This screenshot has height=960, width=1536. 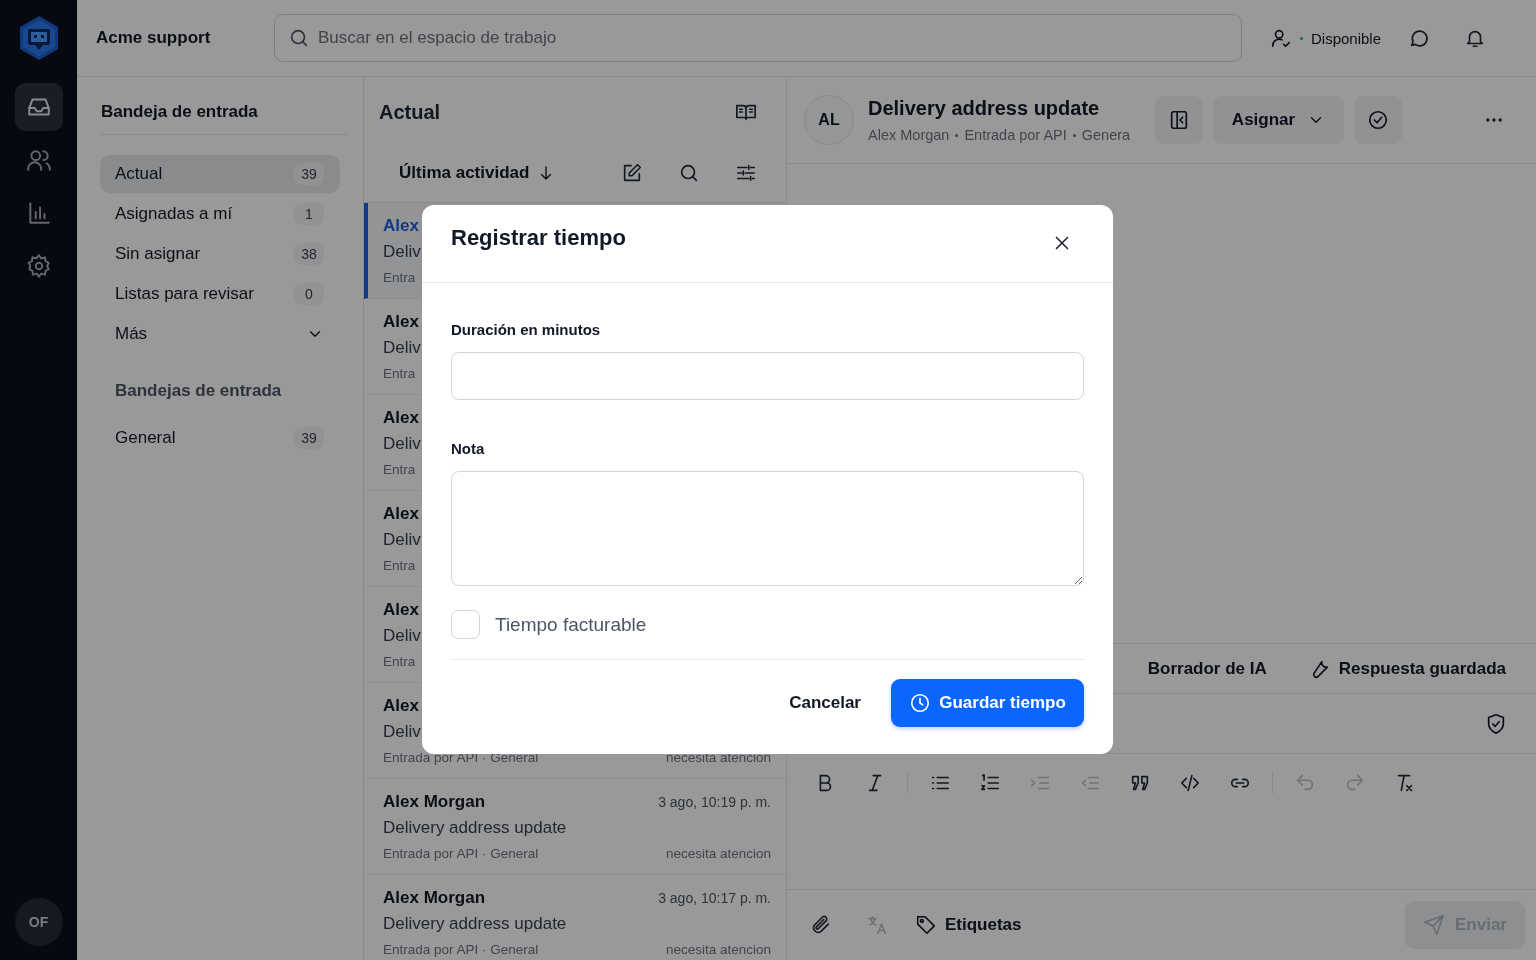 I want to click on sidebar-heading: Bandeja de entrada, so click(x=223, y=117).